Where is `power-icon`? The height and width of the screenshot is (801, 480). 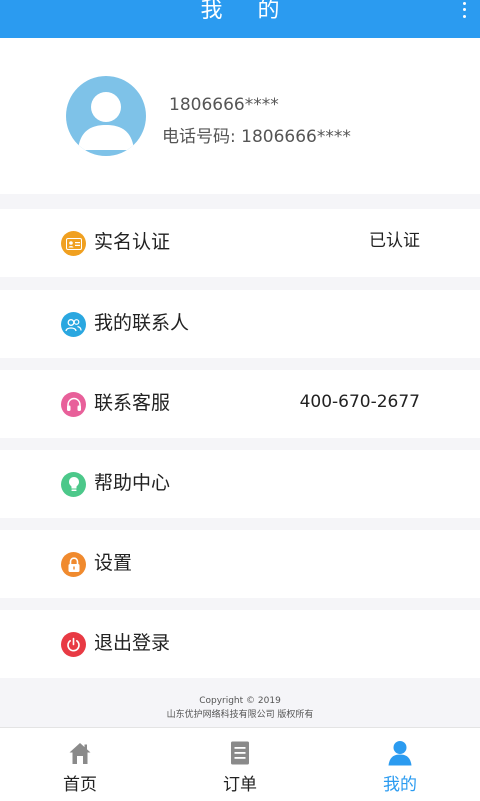 power-icon is located at coordinates (73, 644).